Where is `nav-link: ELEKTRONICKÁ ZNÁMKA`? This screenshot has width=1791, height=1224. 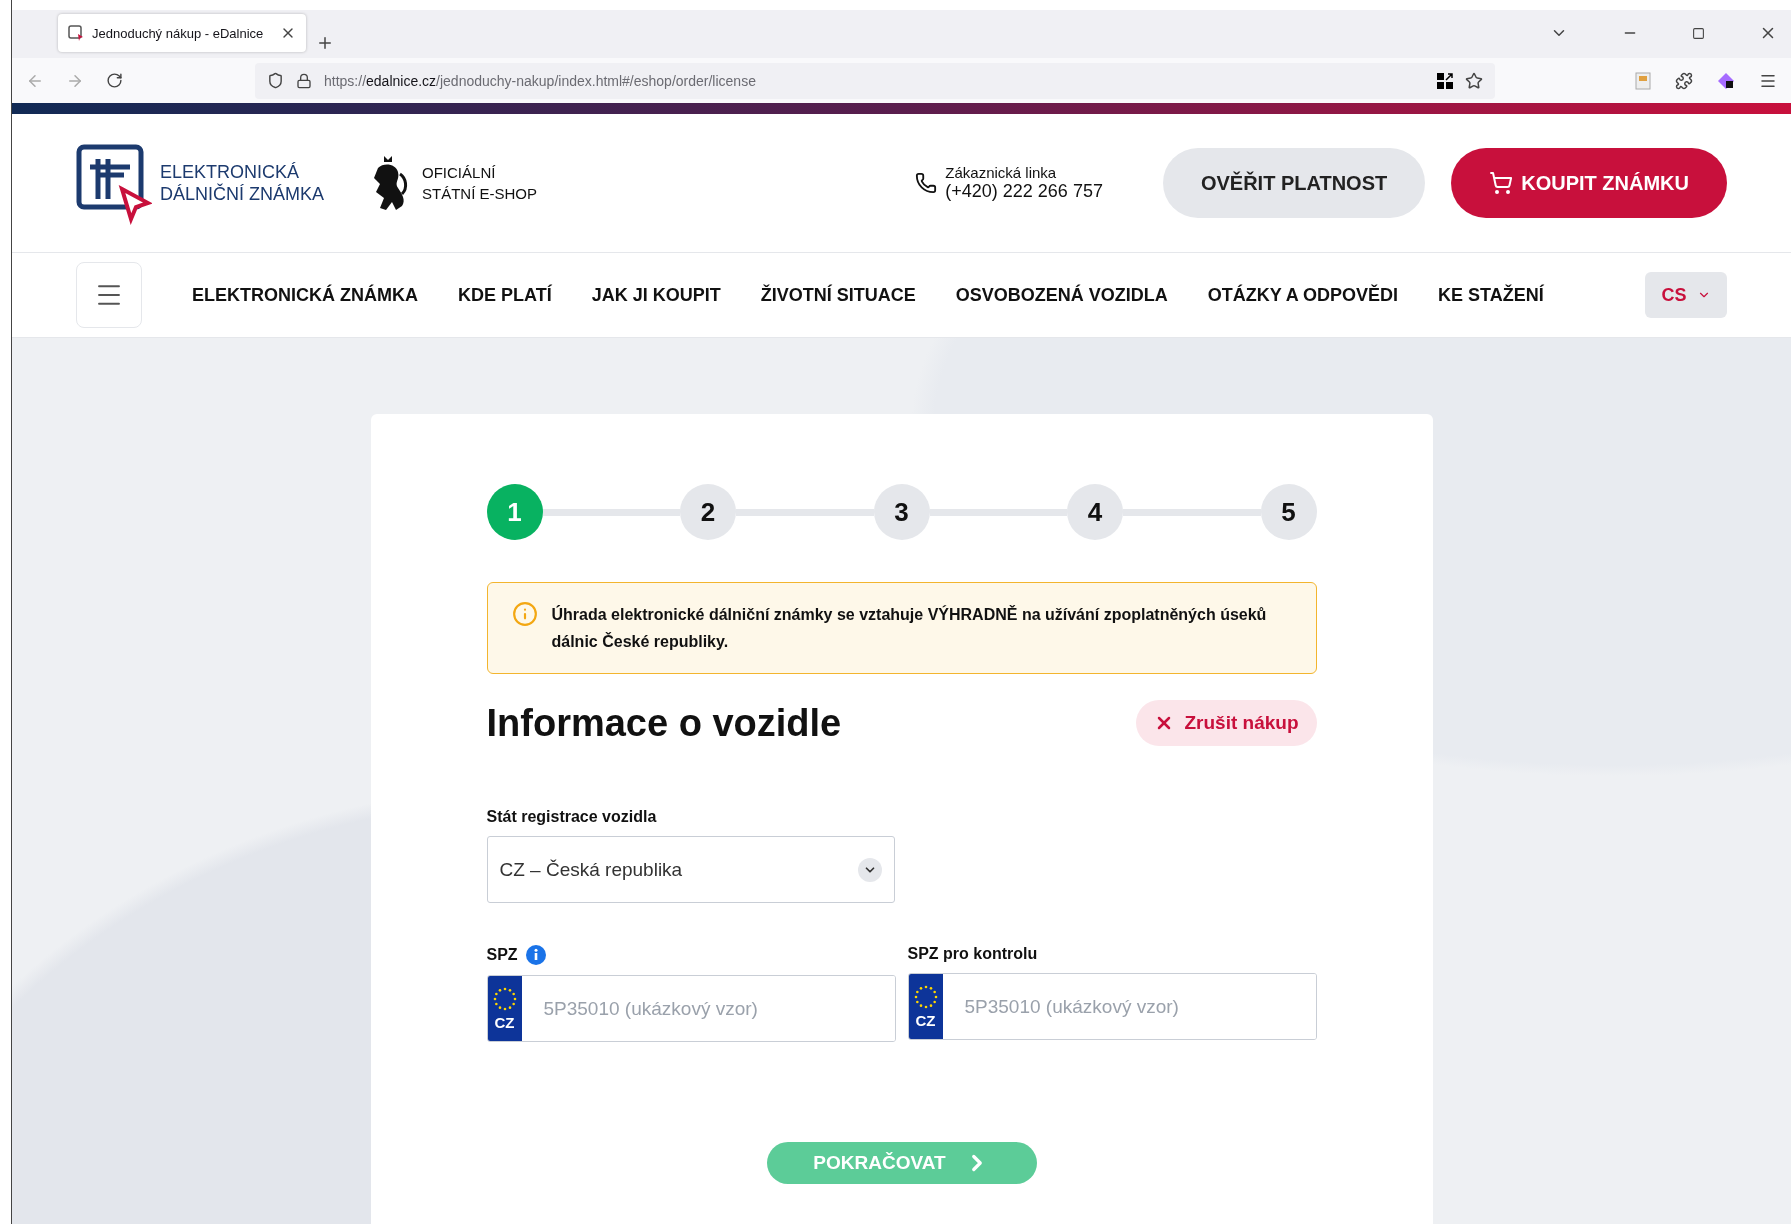 nav-link: ELEKTRONICKÁ ZNÁMKA is located at coordinates (305, 295).